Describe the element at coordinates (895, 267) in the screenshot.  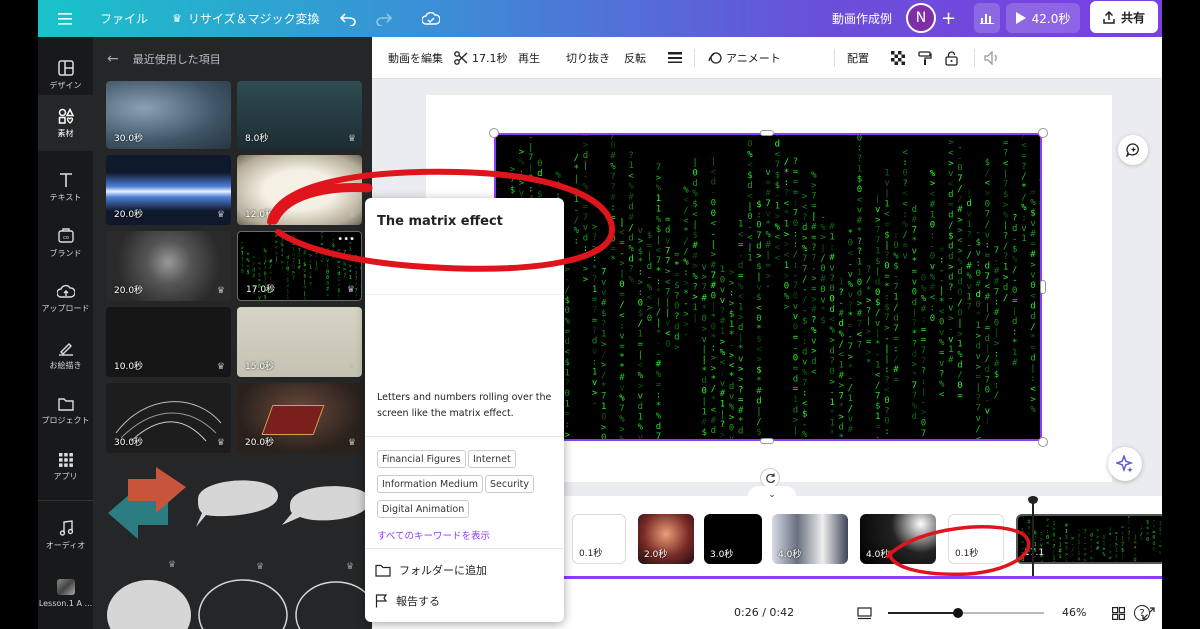
I see `matrix-glyph: $` at that location.